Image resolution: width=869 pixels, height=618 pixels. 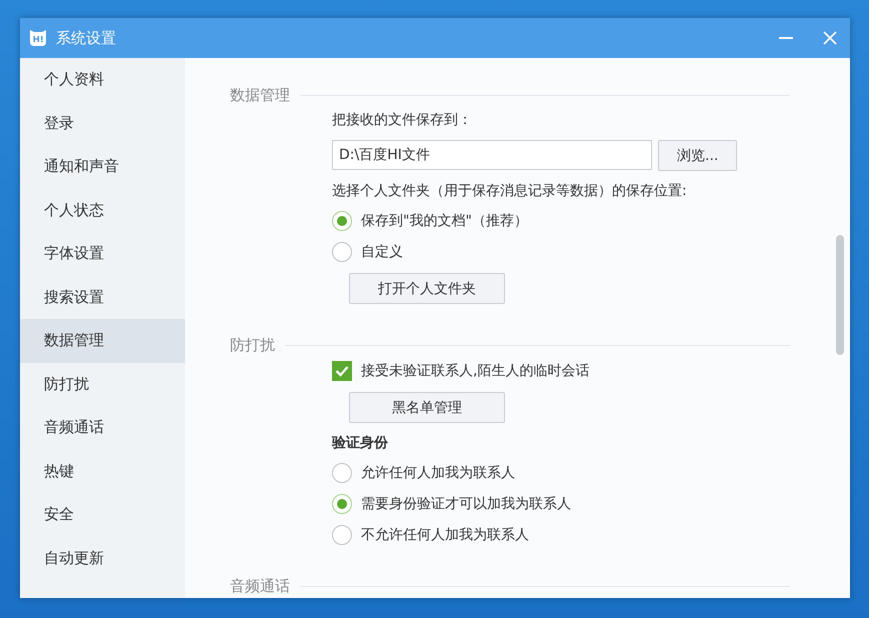 I want to click on field-label: 选择个人文件夹（用于保存消息记录等数据）的保存位置:, so click(x=510, y=191).